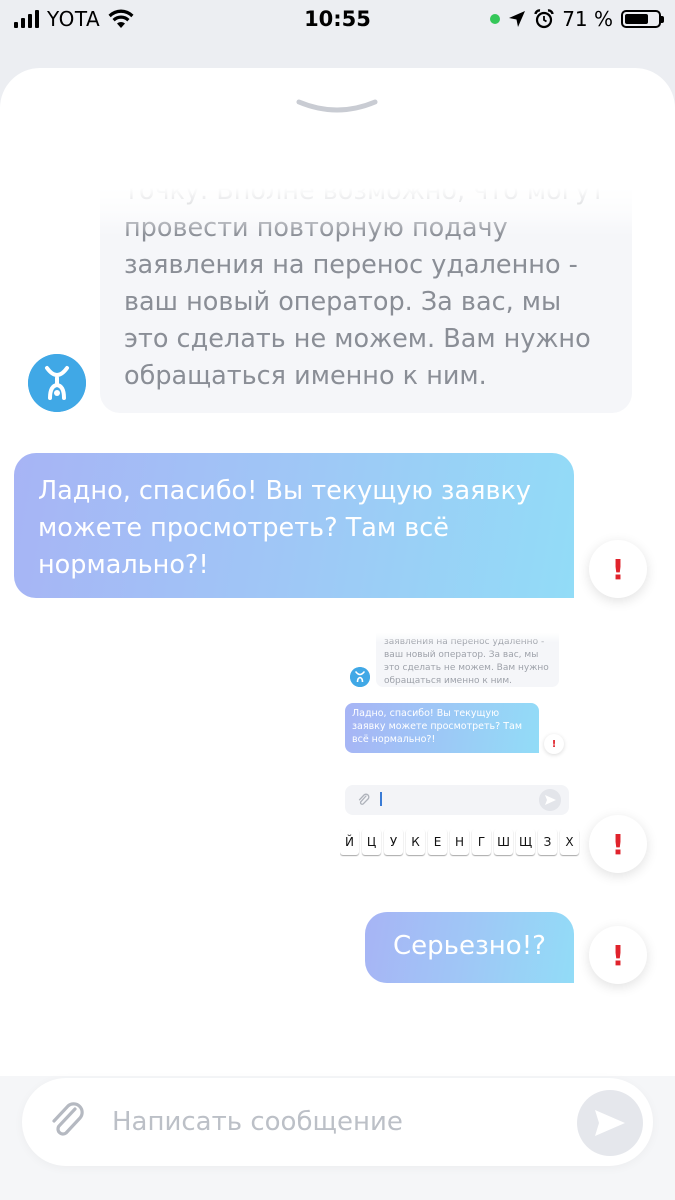 Image resolution: width=675 pixels, height=1200 pixels. Describe the element at coordinates (57, 383) in the screenshot. I see `bot-avatar-icon` at that location.